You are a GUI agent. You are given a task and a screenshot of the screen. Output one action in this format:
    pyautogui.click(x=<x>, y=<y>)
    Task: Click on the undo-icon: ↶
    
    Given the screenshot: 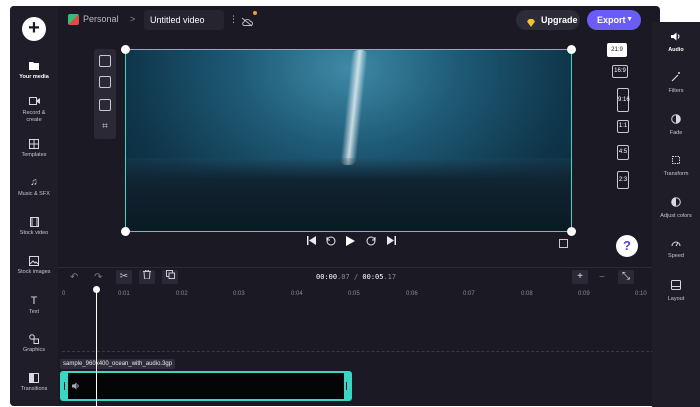 What is the action you would take?
    pyautogui.click(x=74, y=277)
    